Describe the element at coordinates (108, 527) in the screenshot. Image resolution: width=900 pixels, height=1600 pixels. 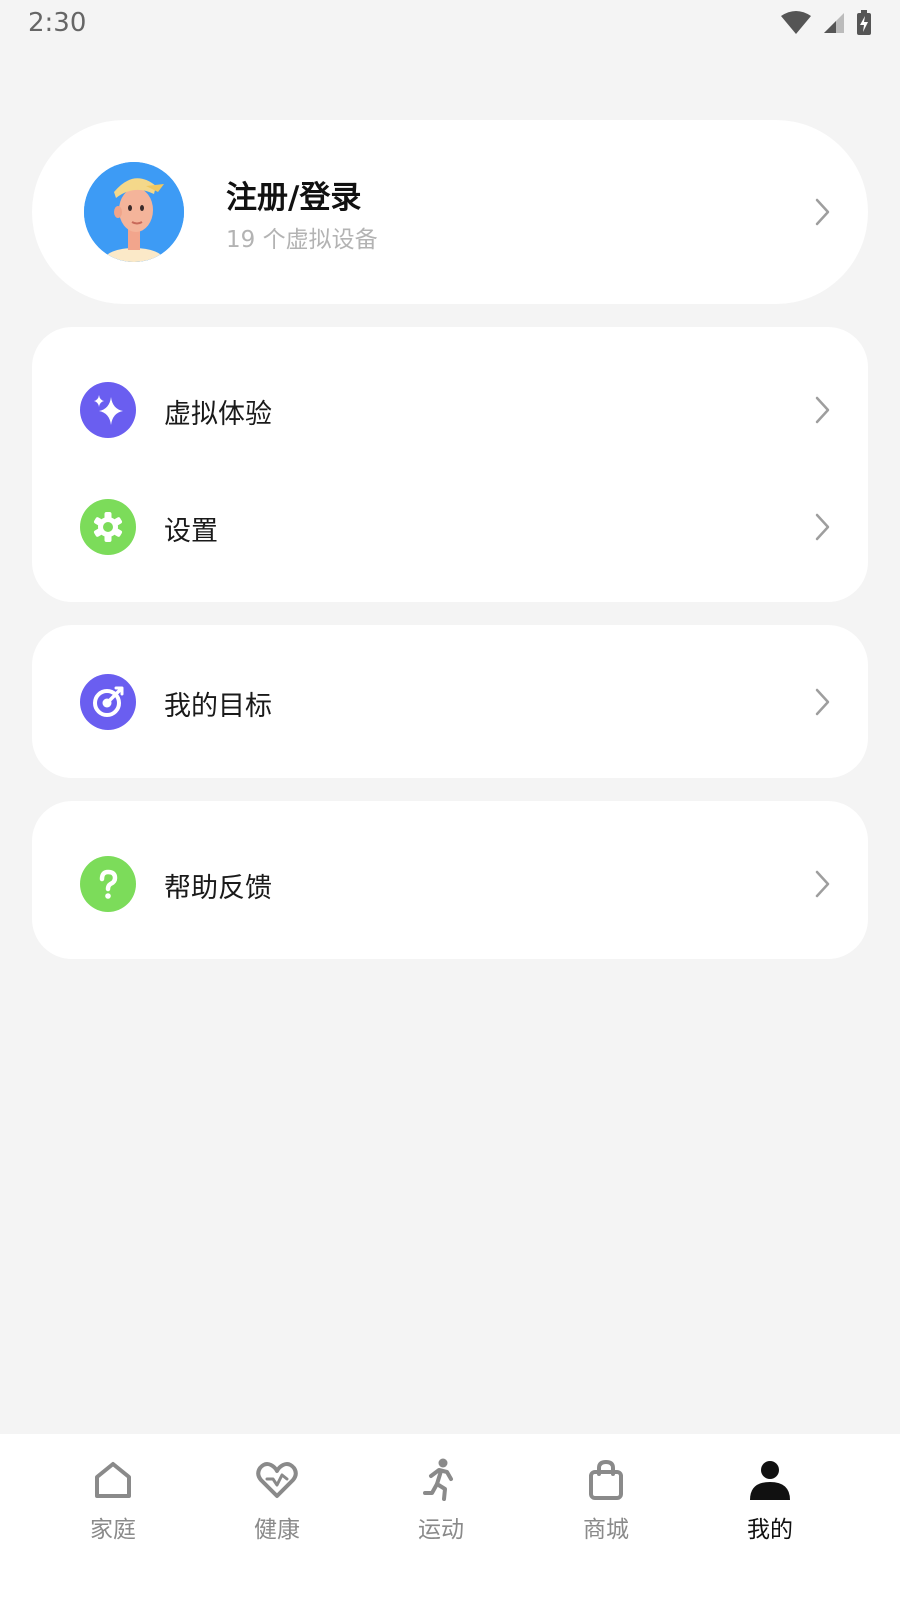
I see `gear-icon` at that location.